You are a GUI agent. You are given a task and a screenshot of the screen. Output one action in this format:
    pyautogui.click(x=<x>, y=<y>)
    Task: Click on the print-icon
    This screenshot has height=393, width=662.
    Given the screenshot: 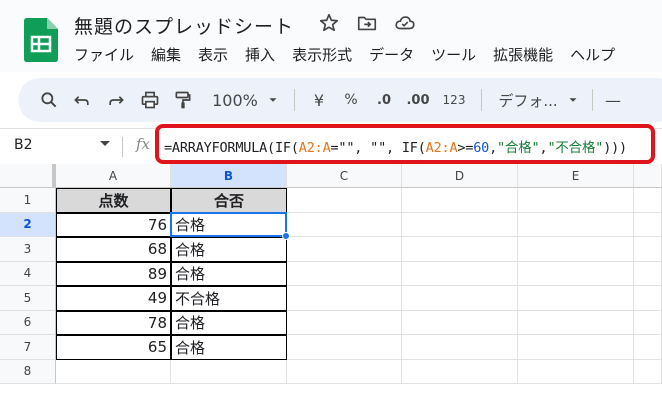 What is the action you would take?
    pyautogui.click(x=150, y=100)
    